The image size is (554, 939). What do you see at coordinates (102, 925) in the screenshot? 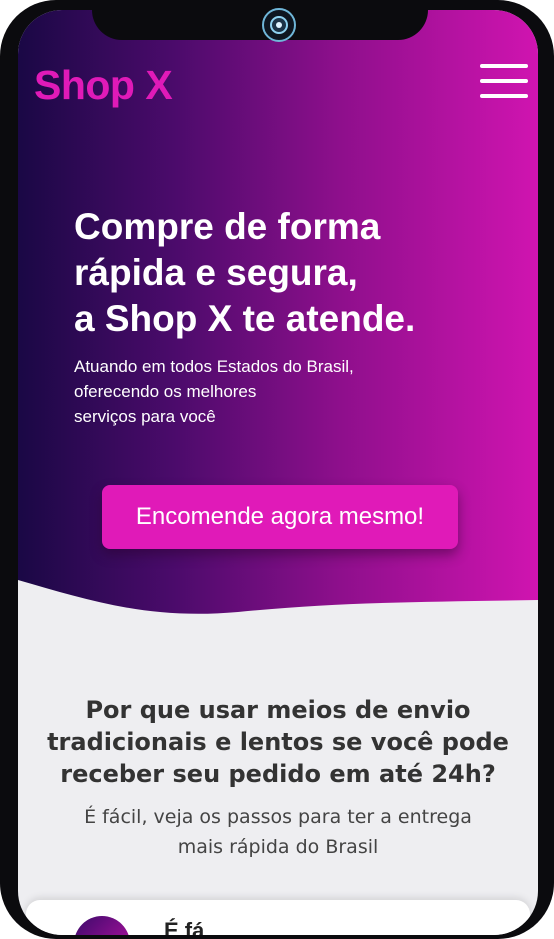
I see `step-icon` at bounding box center [102, 925].